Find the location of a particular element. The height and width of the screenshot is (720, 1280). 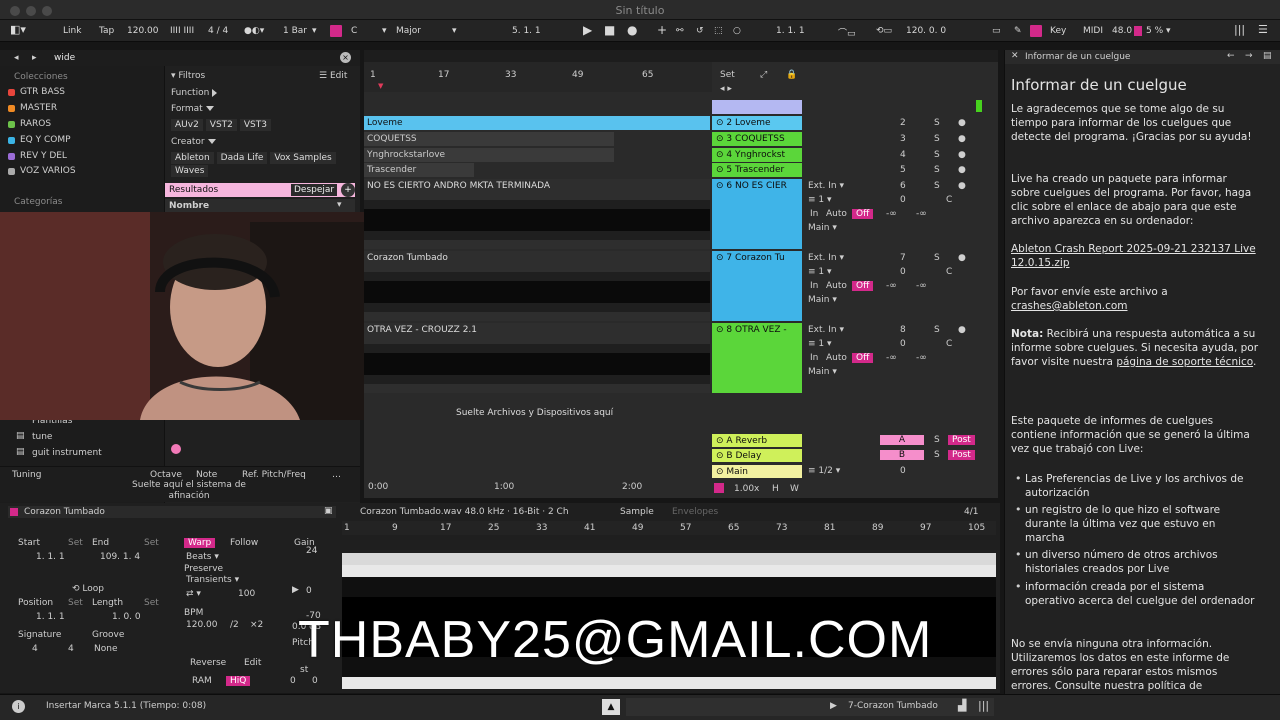

creator-tag-ableton: Ableton is located at coordinates (192, 158).